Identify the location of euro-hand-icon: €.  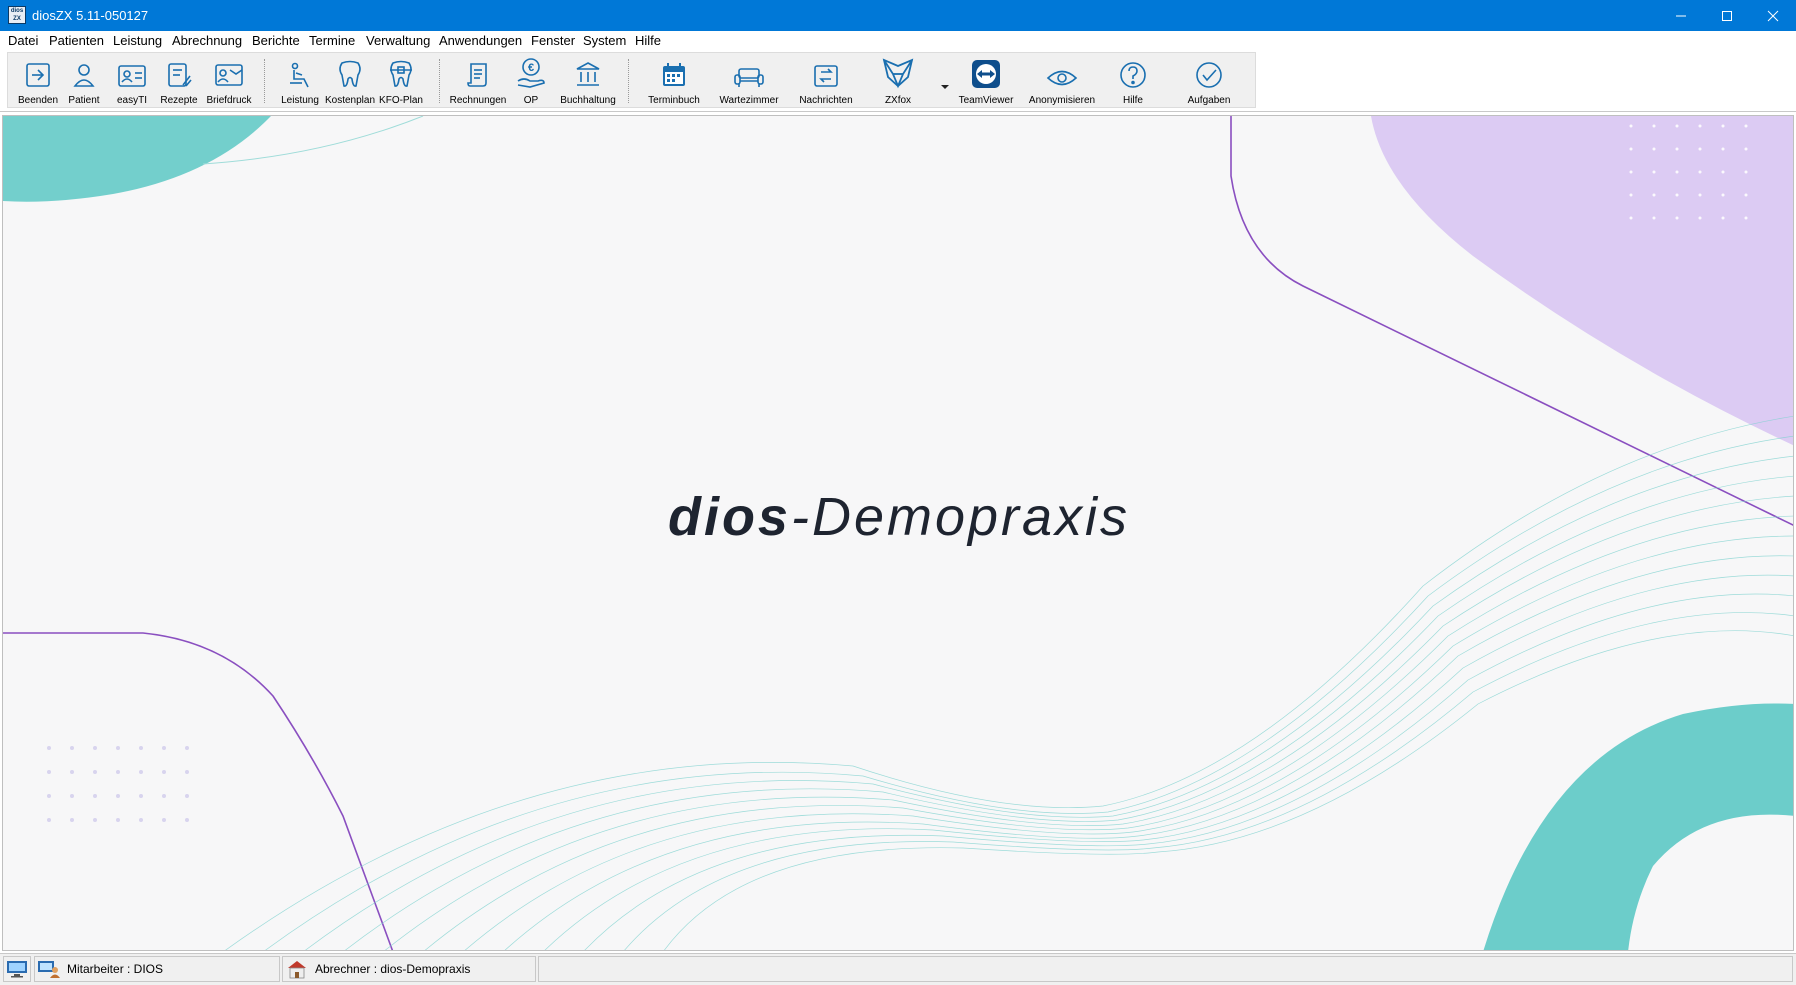
(531, 73).